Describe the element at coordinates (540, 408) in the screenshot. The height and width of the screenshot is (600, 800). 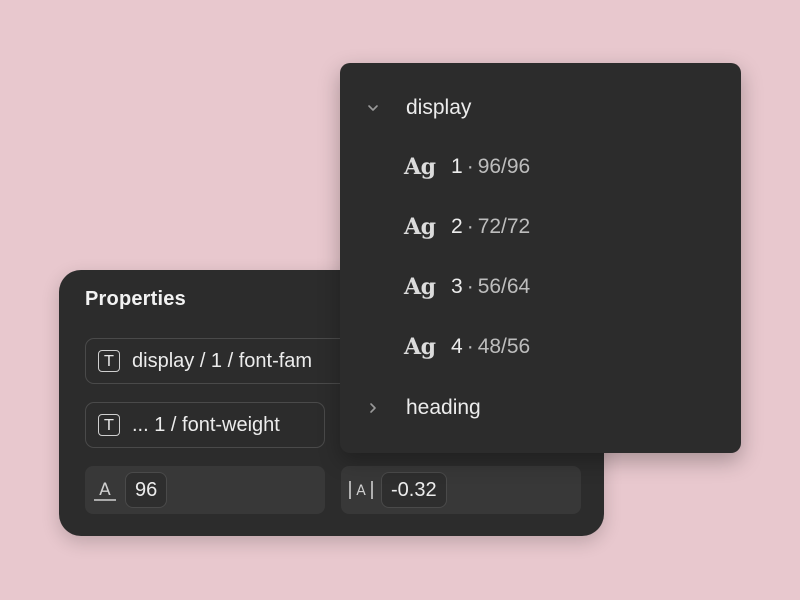
I see `group-heading: heading` at that location.